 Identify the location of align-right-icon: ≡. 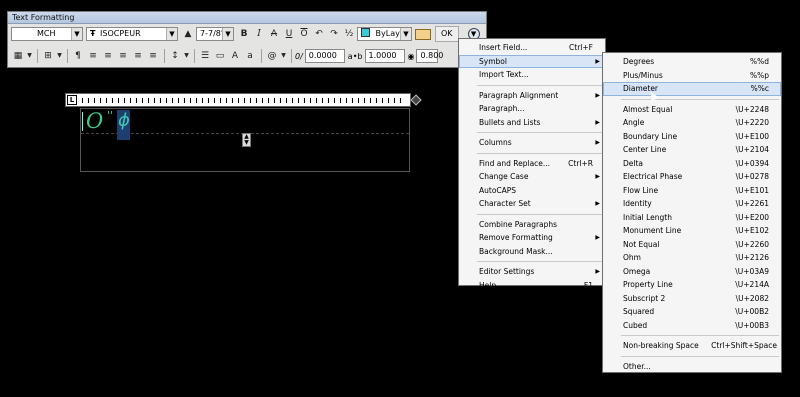
(123, 56).